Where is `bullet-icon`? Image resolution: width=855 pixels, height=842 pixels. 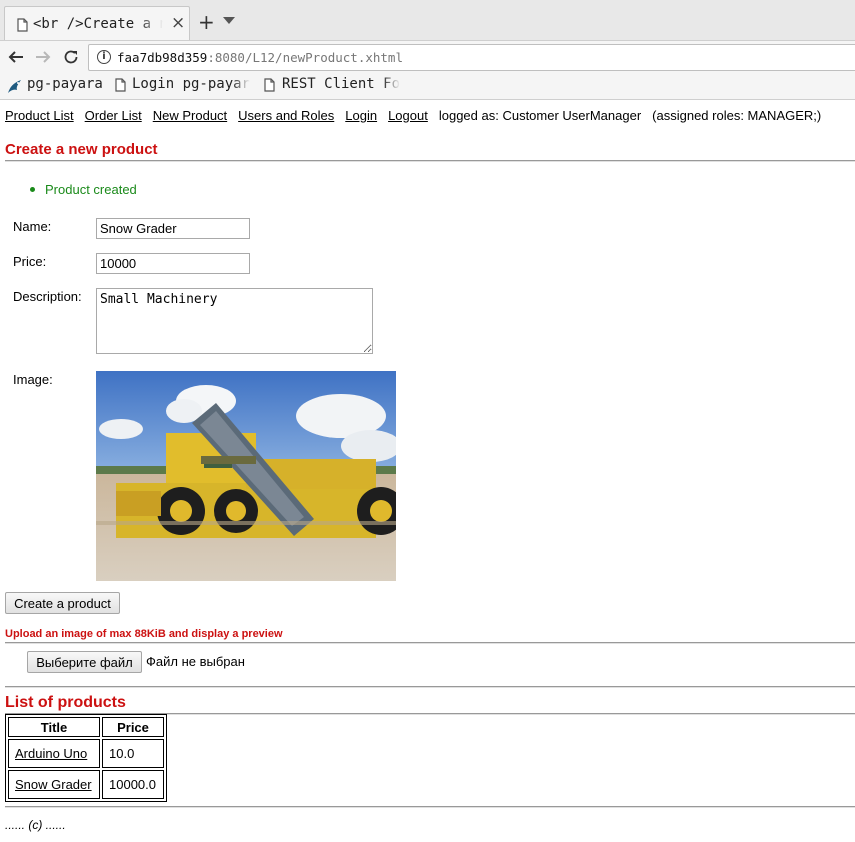
bullet-icon is located at coordinates (32, 190).